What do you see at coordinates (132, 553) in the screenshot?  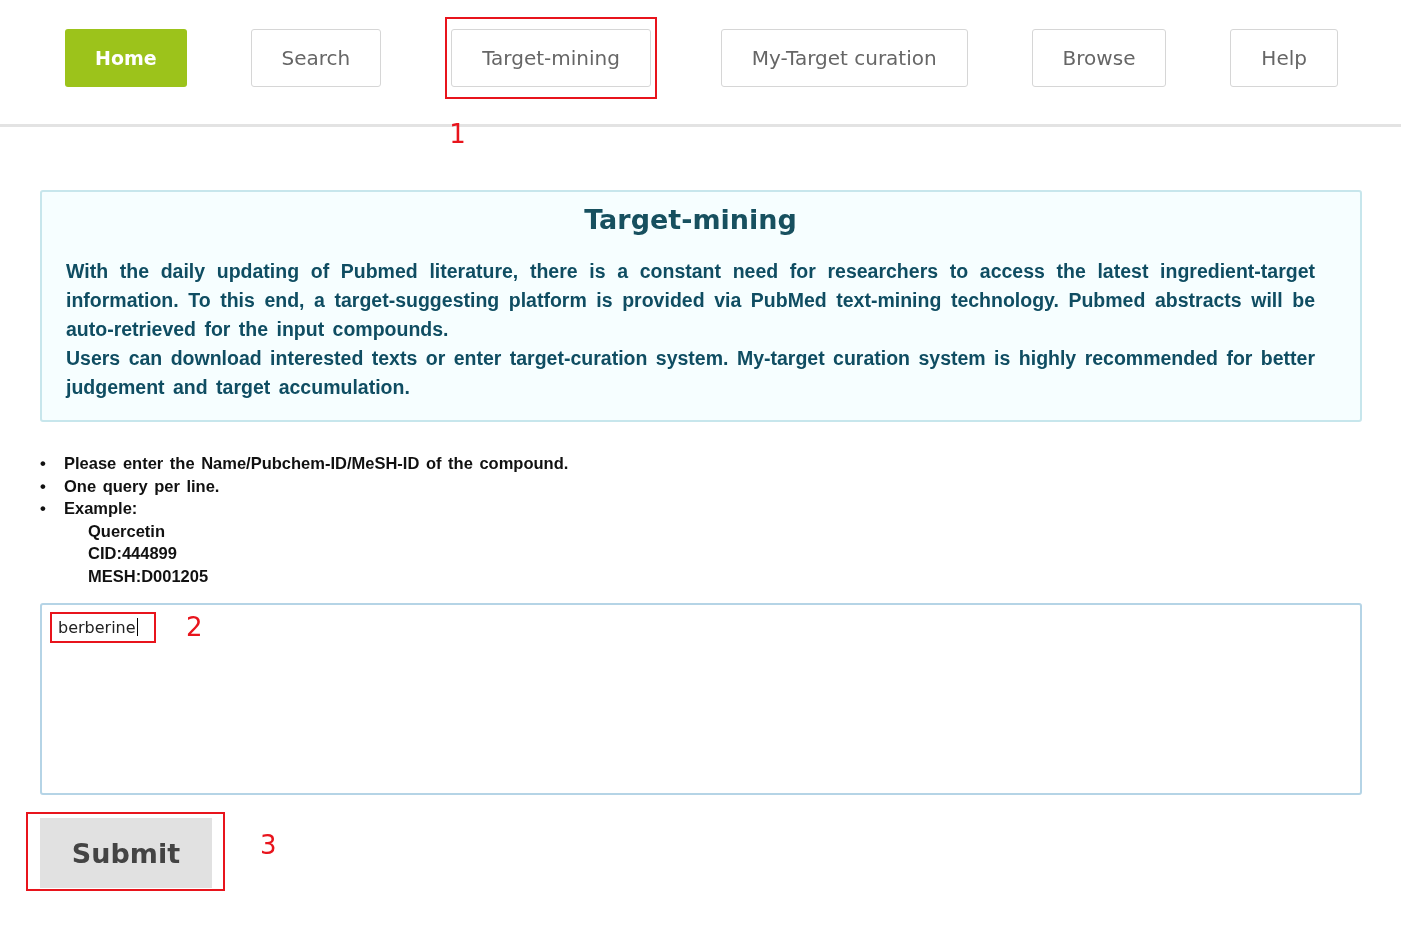 I see `example-text: CID:444899` at bounding box center [132, 553].